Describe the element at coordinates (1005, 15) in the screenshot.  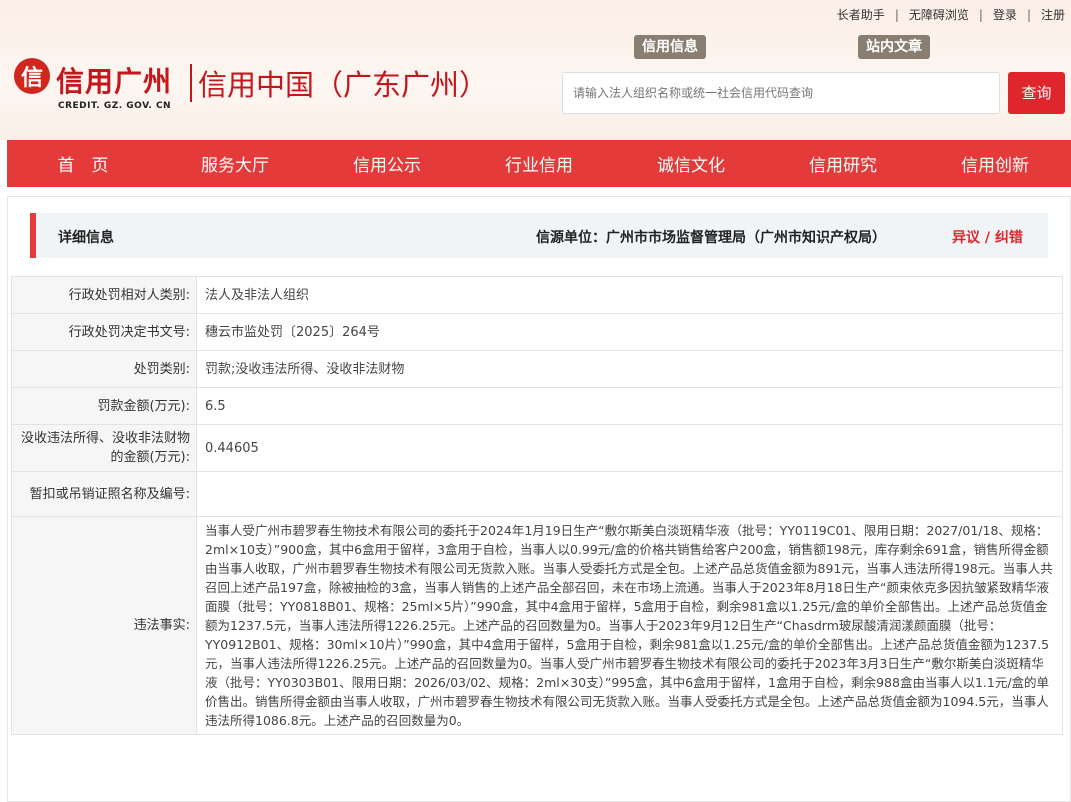
I see `login-link: 登录` at that location.